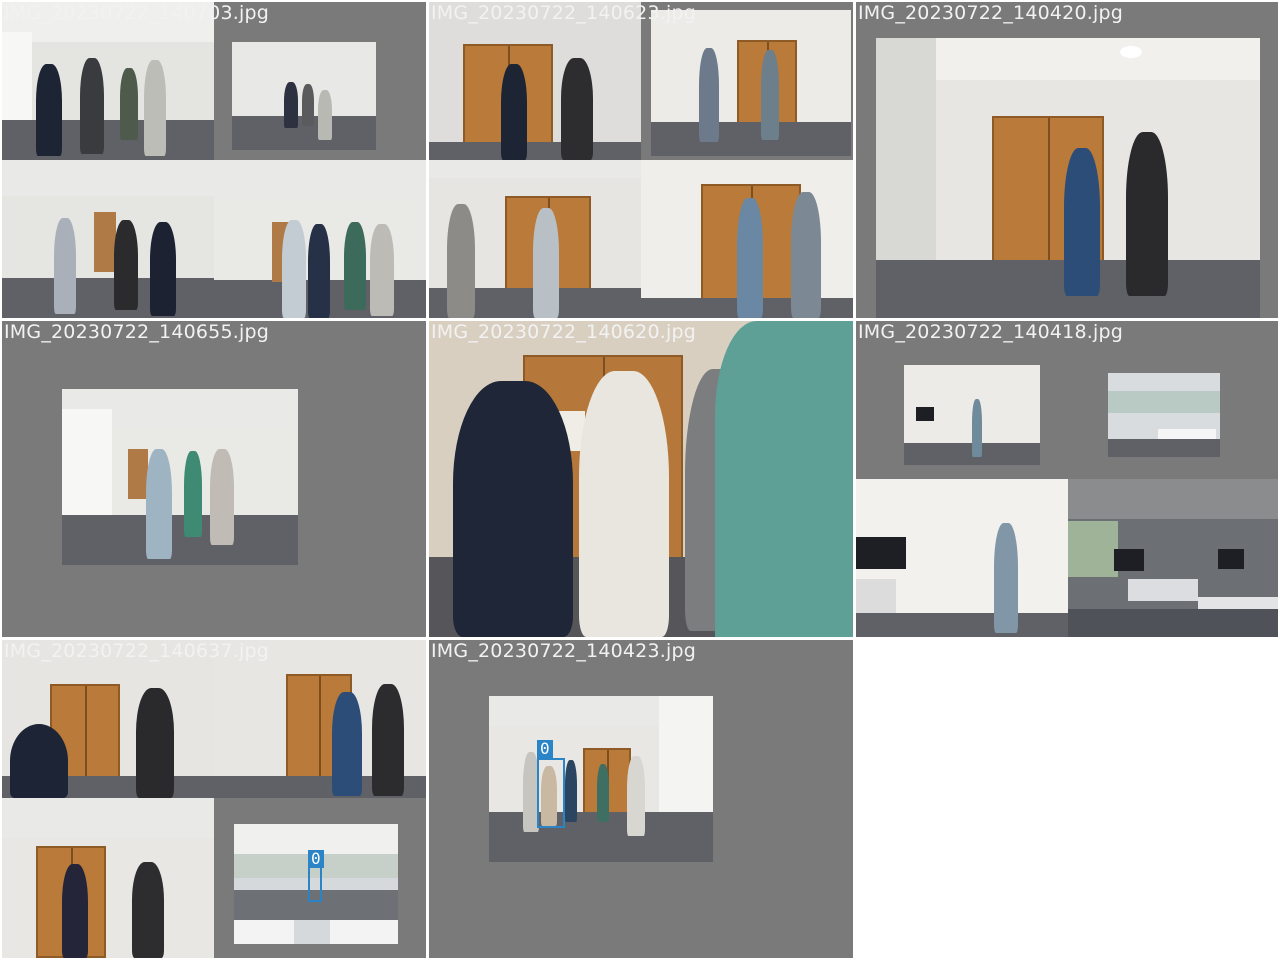 The width and height of the screenshot is (1280, 960). What do you see at coordinates (990, 332) in the screenshot?
I see `tile-filename-label: IMG_20230722_140418.jpg` at bounding box center [990, 332].